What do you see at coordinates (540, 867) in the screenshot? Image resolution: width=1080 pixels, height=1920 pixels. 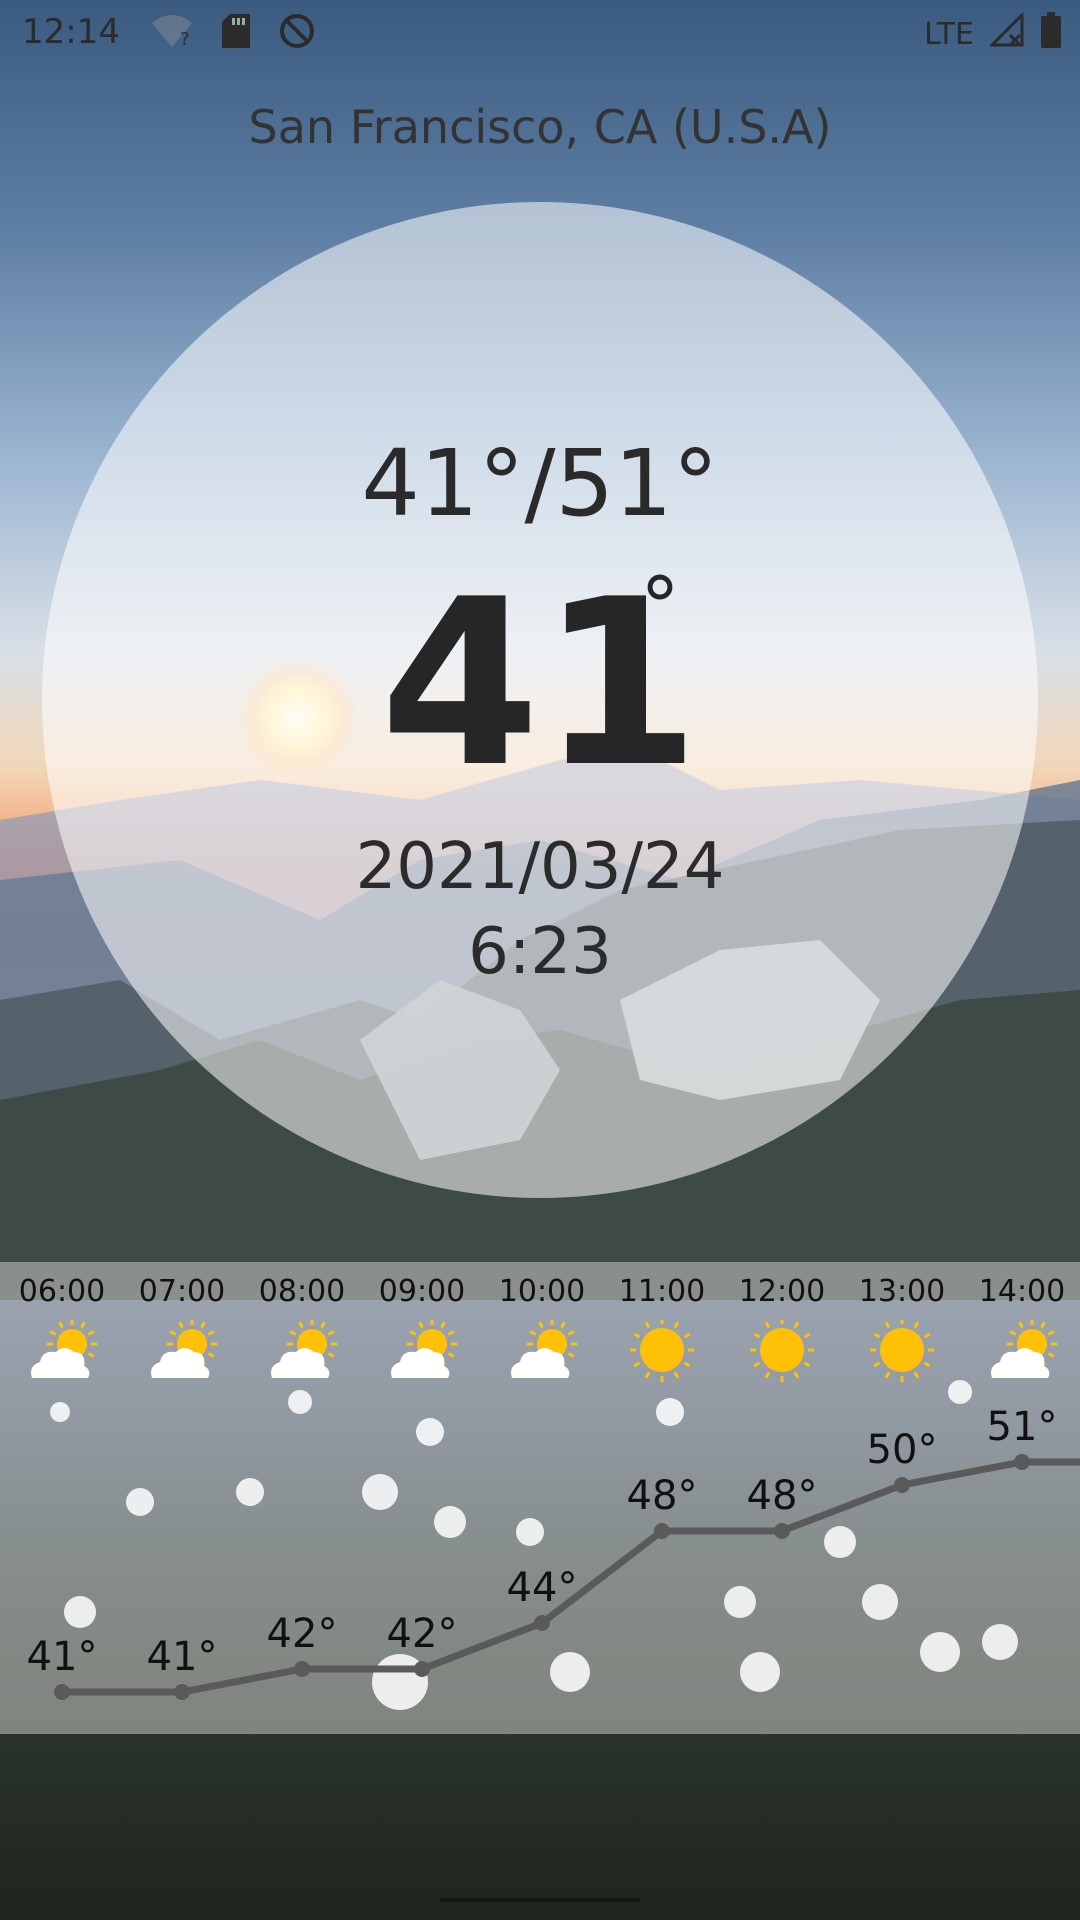 I see `current-date: 2021/03/24` at bounding box center [540, 867].